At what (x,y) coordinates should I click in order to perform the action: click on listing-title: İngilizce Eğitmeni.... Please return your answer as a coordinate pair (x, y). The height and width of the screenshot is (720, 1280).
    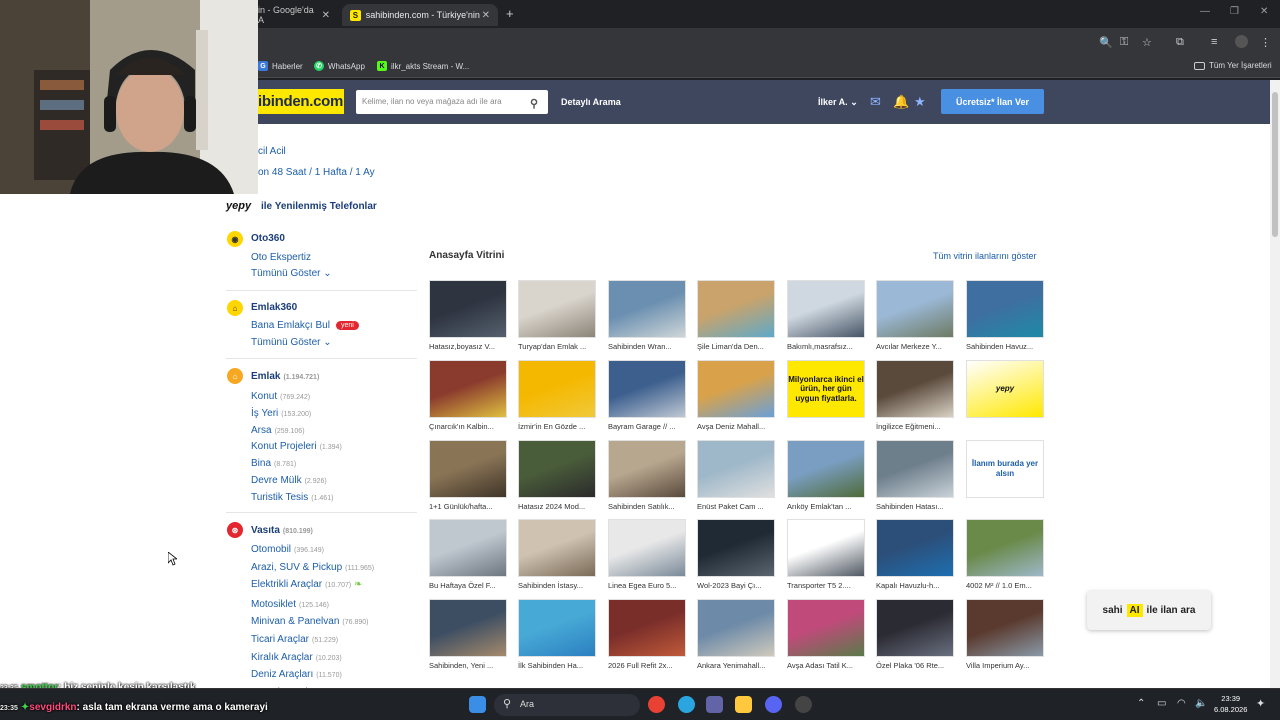
    Looking at the image, I should click on (915, 426).